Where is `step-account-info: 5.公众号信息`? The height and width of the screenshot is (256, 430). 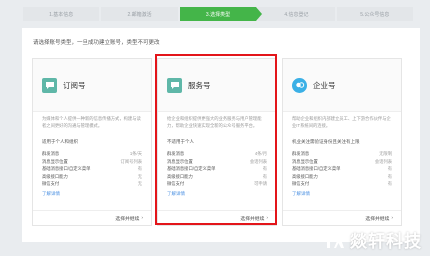
step-account-info: 5.公众号信息 is located at coordinates (375, 14).